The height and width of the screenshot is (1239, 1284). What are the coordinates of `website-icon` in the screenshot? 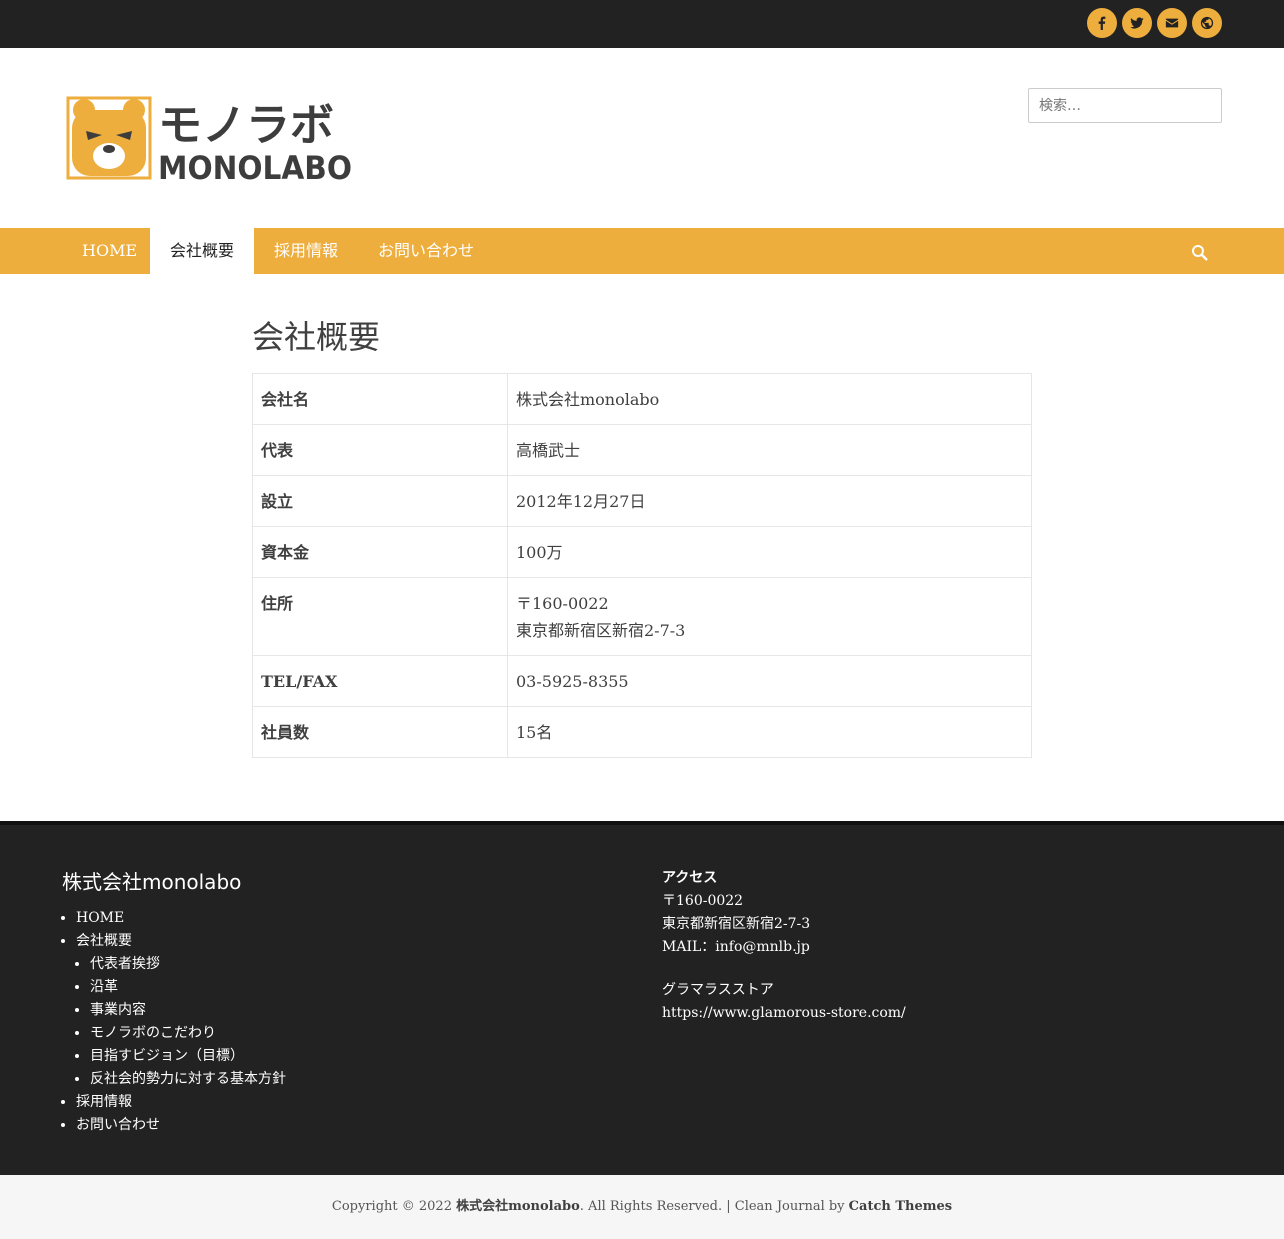 It's located at (1207, 23).